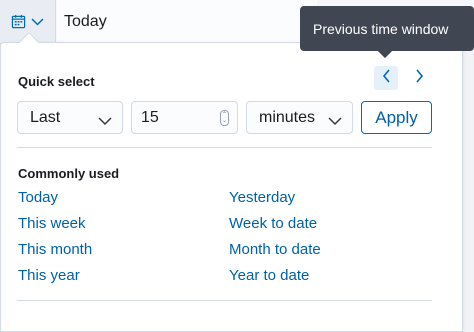  What do you see at coordinates (287, 117) in the screenshot?
I see `unit-select-value: minutes` at bounding box center [287, 117].